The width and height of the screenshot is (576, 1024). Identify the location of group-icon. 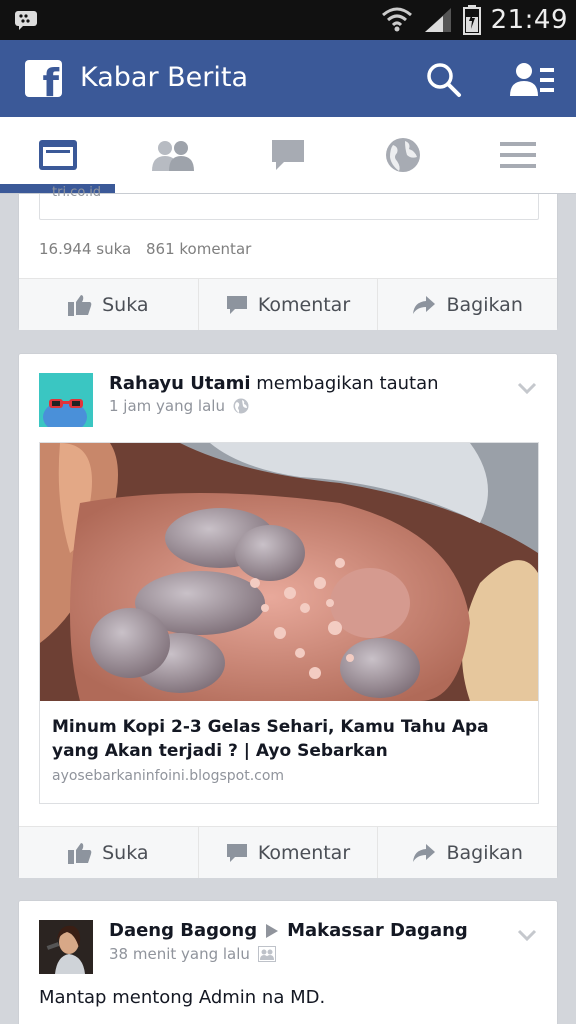
(266, 954).